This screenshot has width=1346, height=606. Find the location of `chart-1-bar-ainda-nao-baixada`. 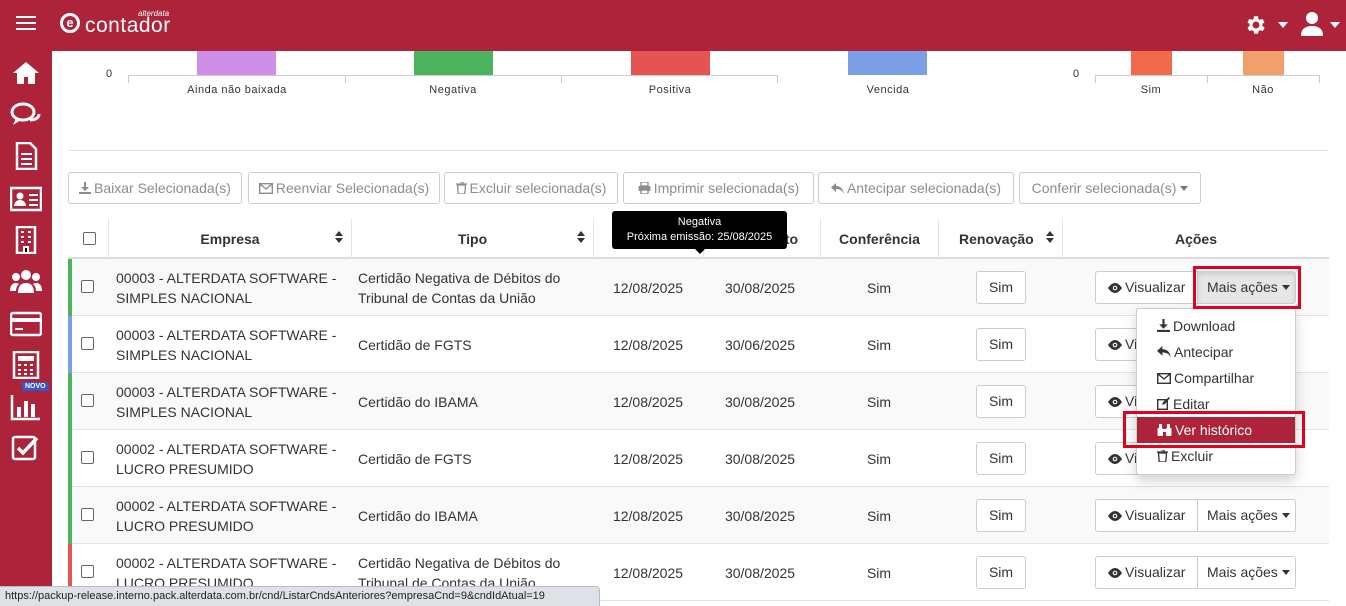

chart-1-bar-ainda-nao-baixada is located at coordinates (236, 63).